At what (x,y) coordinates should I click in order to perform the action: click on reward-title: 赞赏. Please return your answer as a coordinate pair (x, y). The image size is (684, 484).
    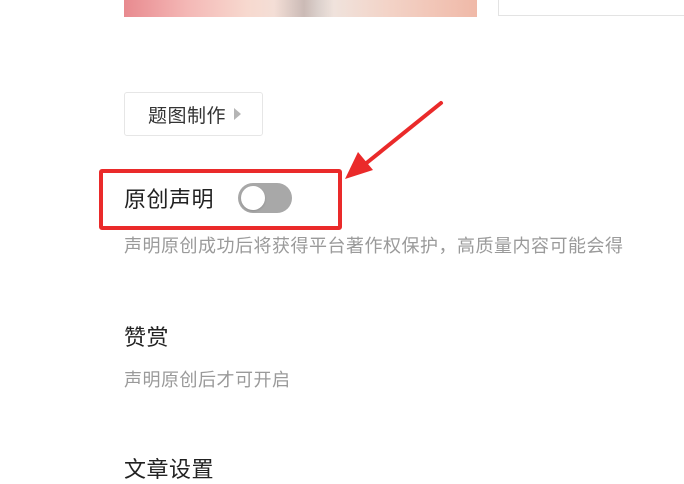
    Looking at the image, I should click on (147, 338).